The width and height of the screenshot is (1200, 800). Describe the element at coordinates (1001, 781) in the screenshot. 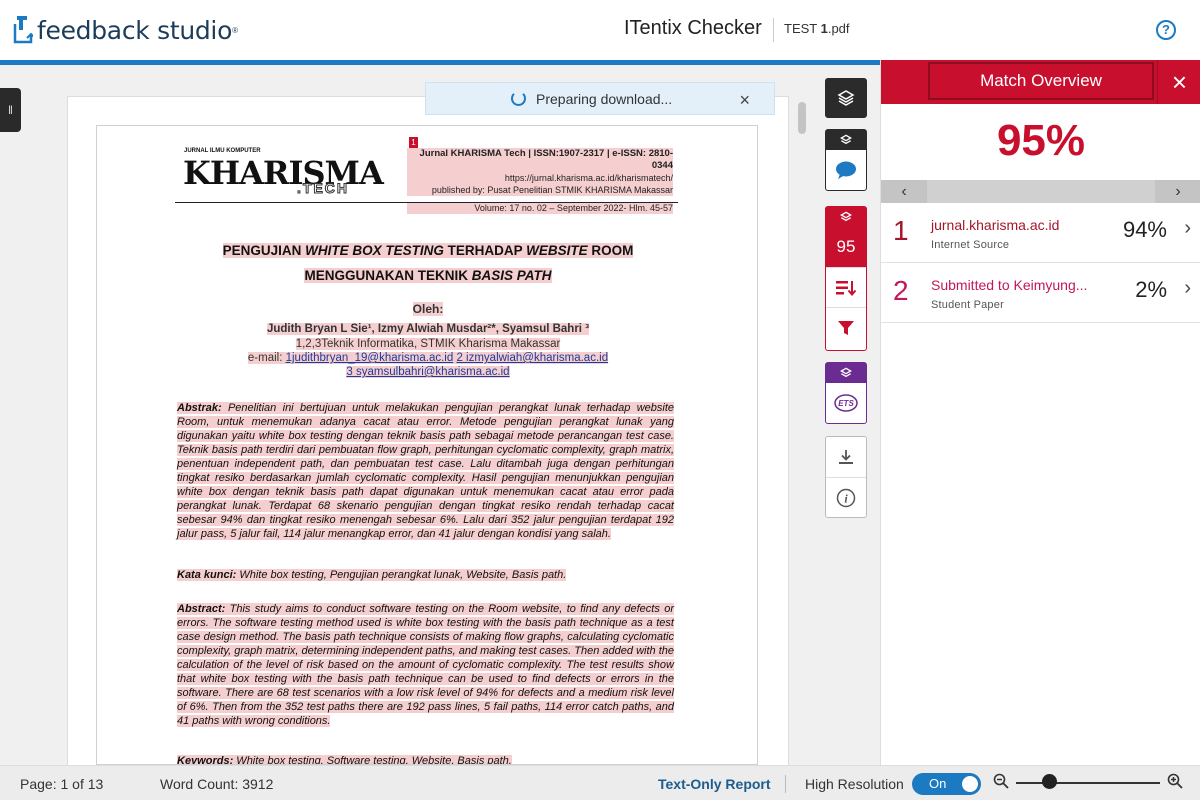

I see `zoom-out-icon` at that location.